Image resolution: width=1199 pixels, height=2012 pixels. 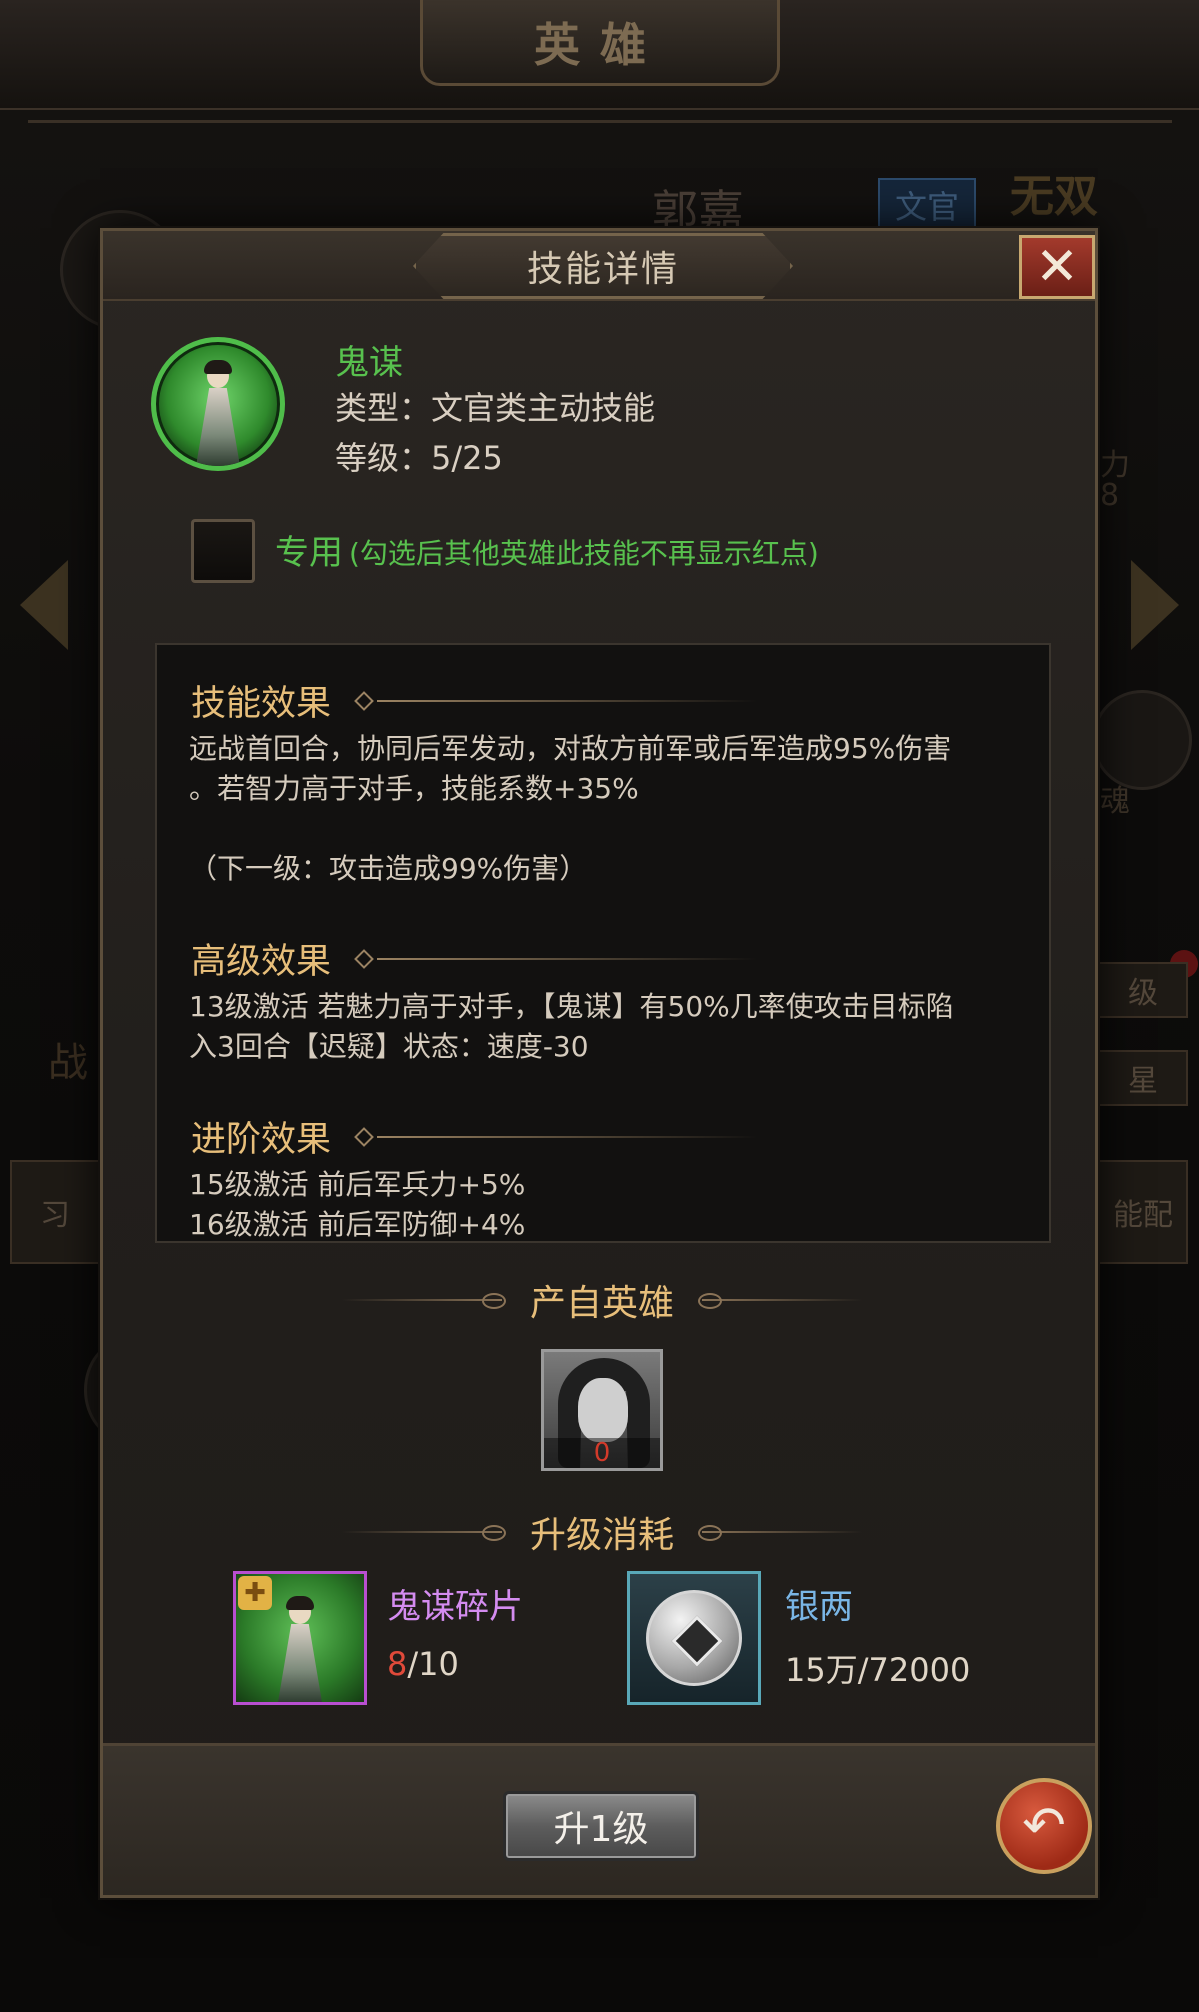 I want to click on back-button: ↶, so click(x=1044, y=1826).